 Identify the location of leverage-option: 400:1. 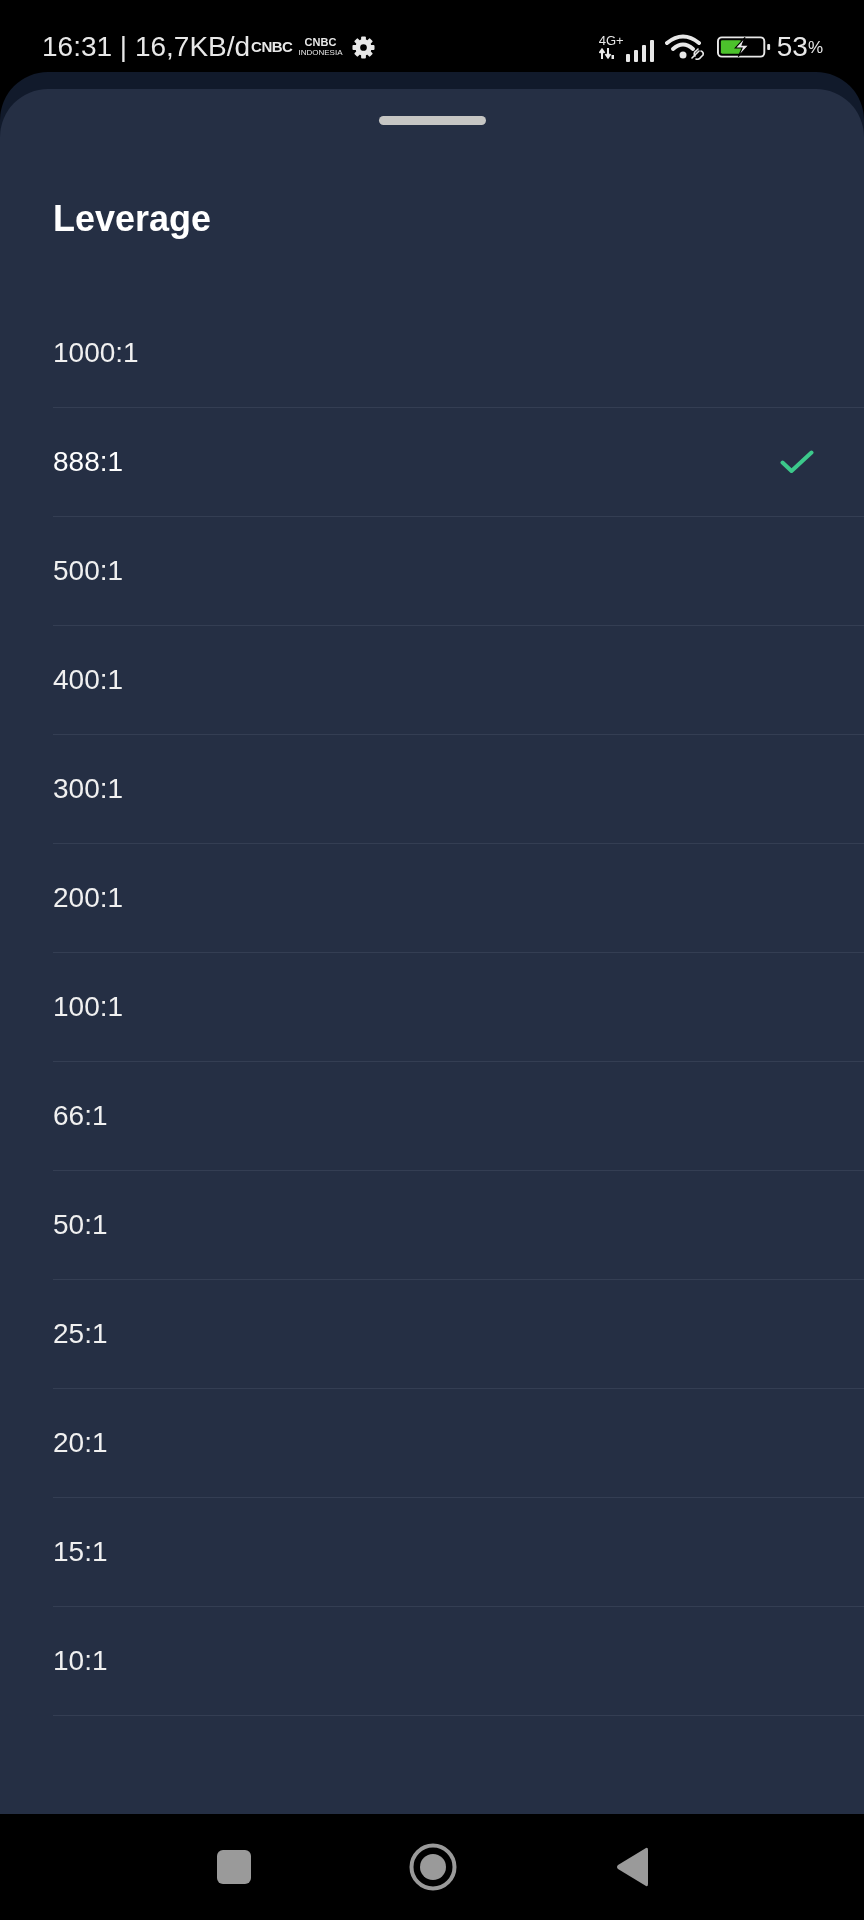
(458, 680).